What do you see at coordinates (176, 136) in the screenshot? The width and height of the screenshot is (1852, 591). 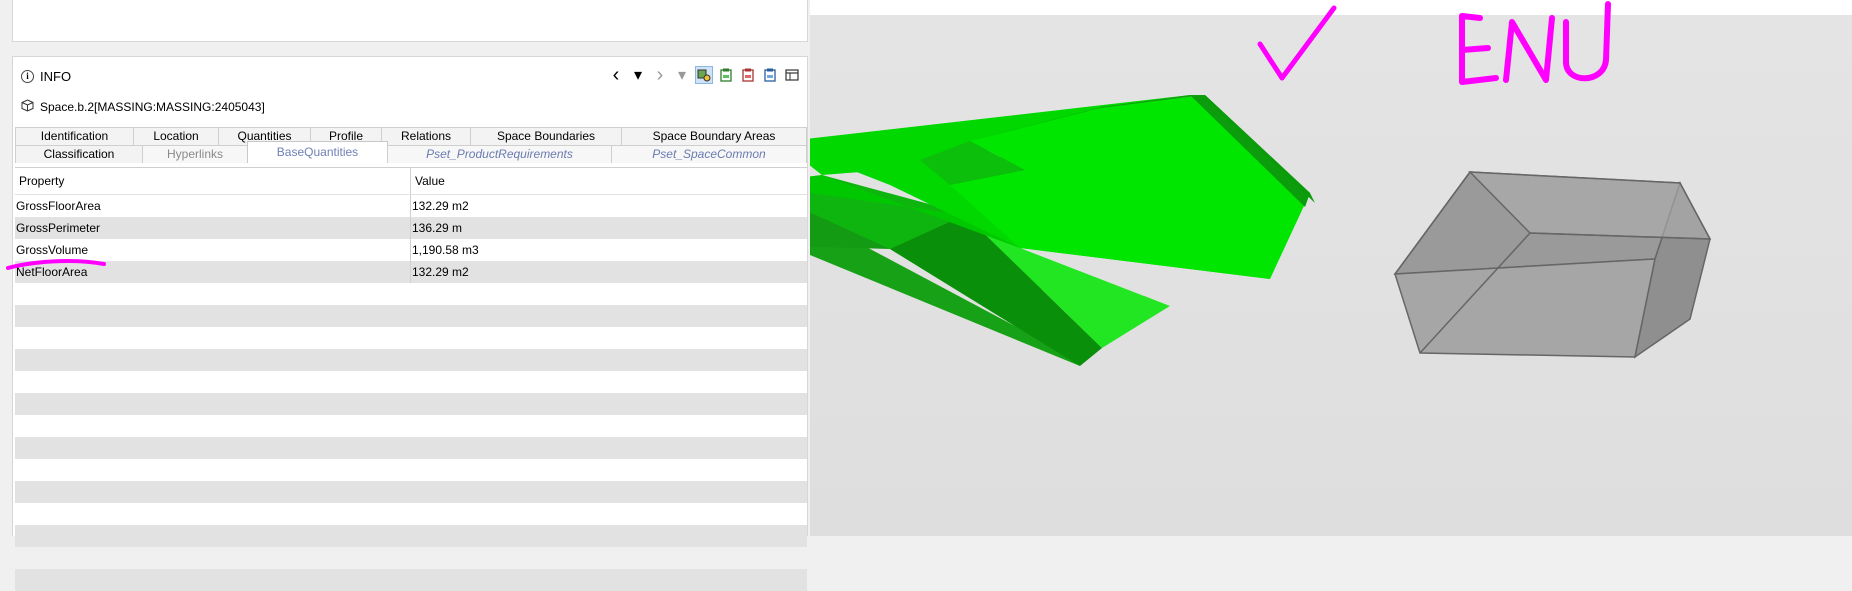 I see `tab-location: Location` at bounding box center [176, 136].